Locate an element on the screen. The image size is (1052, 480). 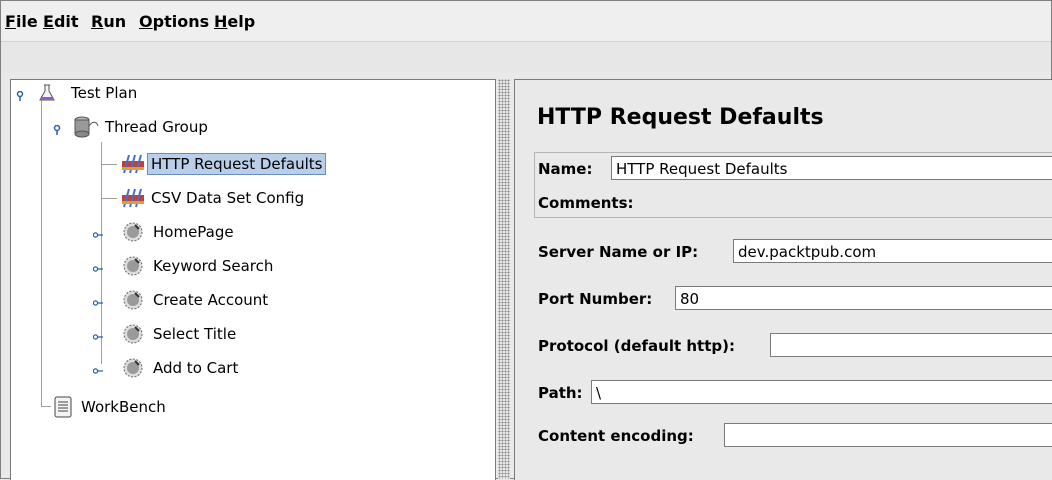
port-number-field: 80 is located at coordinates (863, 298).